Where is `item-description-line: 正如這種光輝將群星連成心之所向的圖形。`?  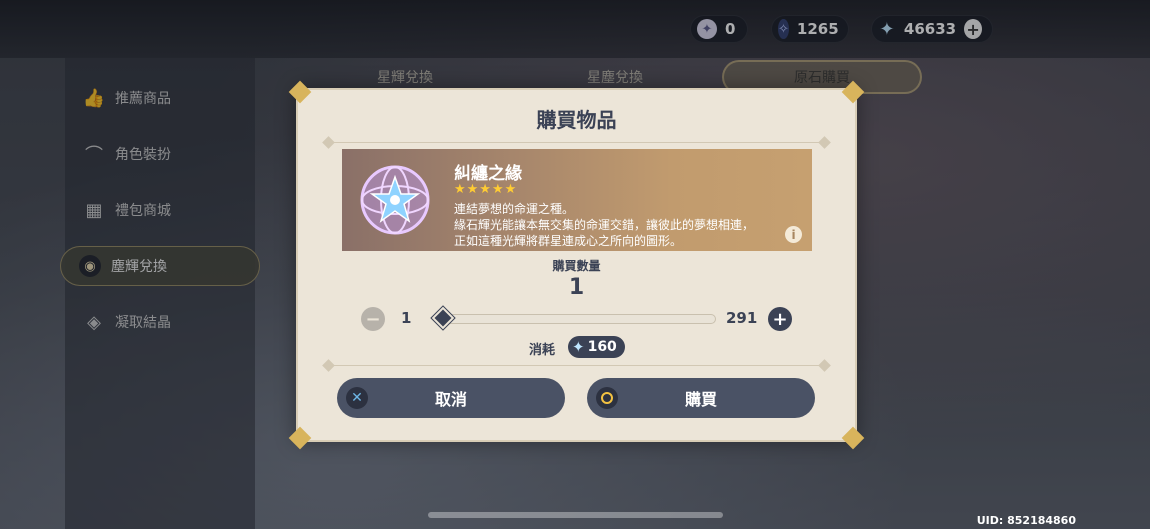 item-description-line: 正如這種光輝將群星連成心之所向的圖形。 is located at coordinates (568, 241).